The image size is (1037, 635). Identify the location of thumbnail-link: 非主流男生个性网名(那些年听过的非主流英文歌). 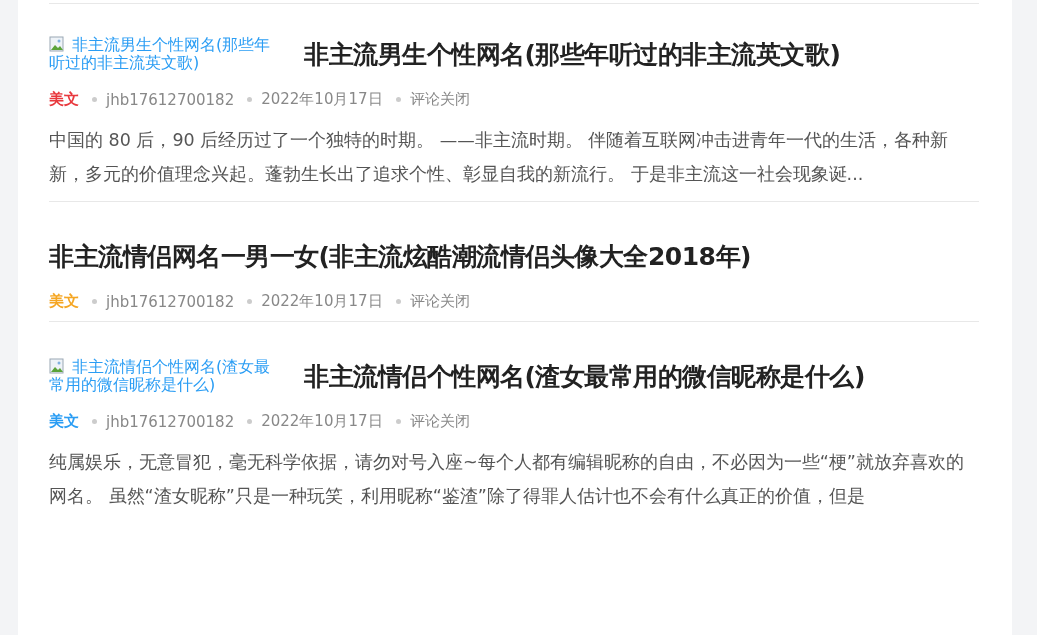
(161, 54).